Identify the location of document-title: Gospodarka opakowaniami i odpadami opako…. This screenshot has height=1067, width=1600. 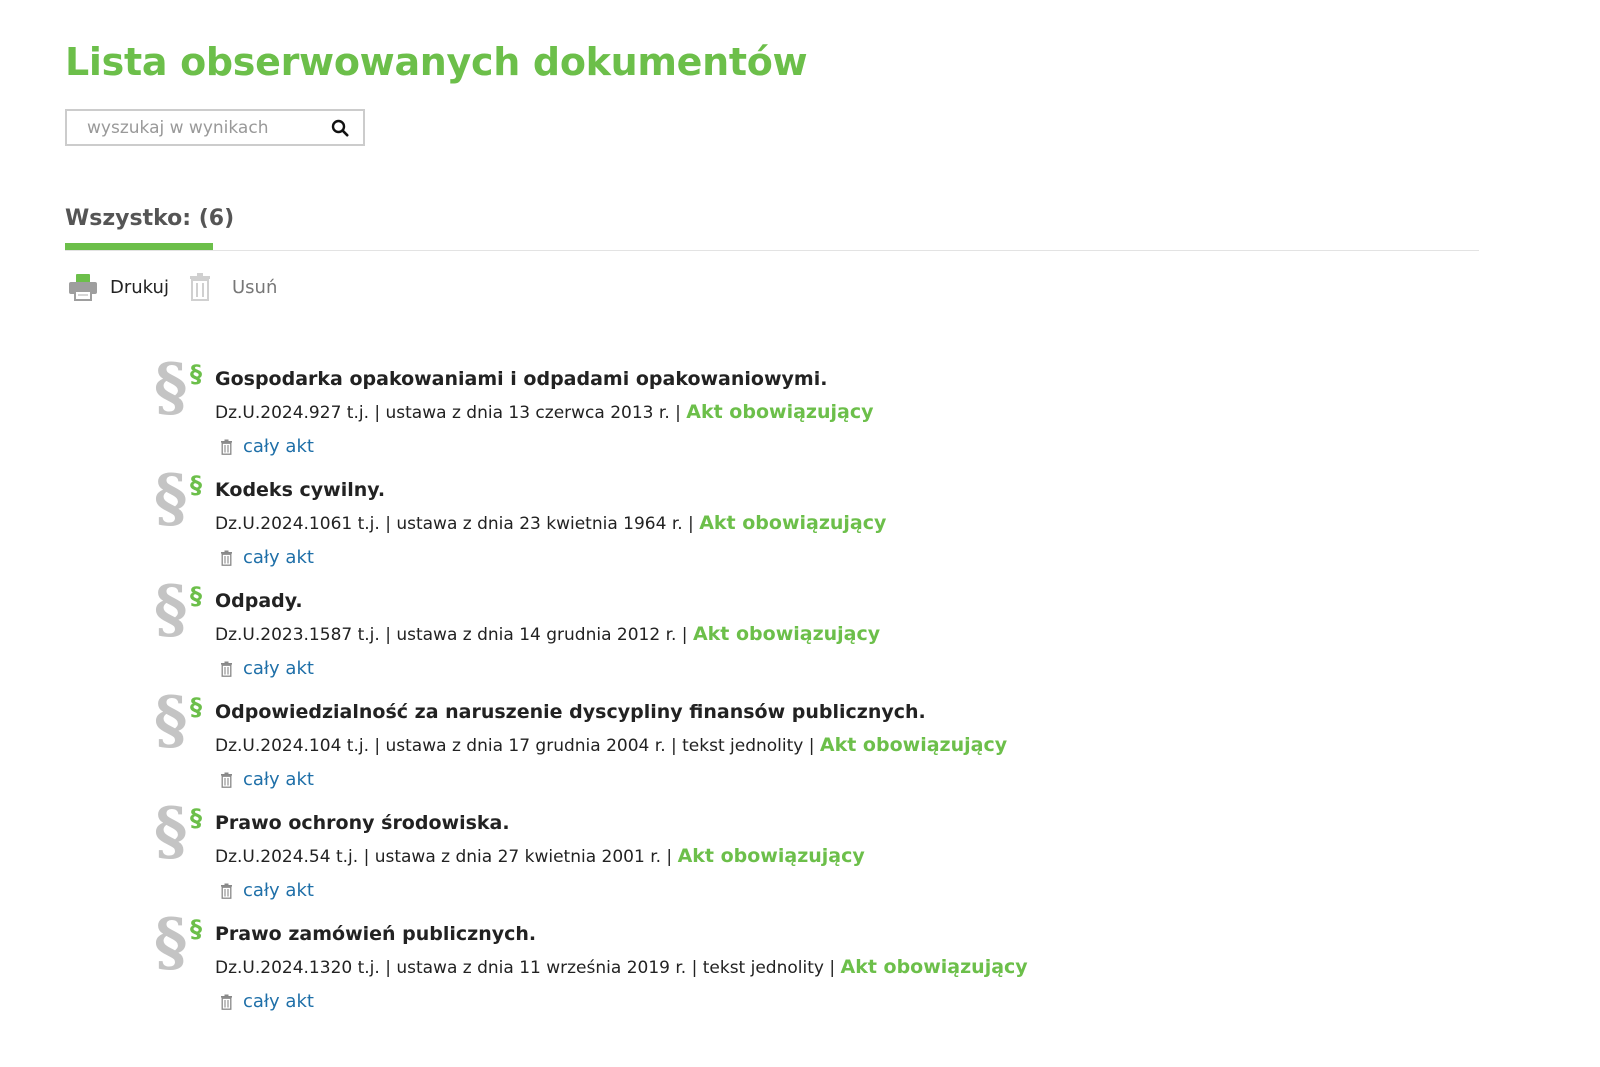
(521, 379).